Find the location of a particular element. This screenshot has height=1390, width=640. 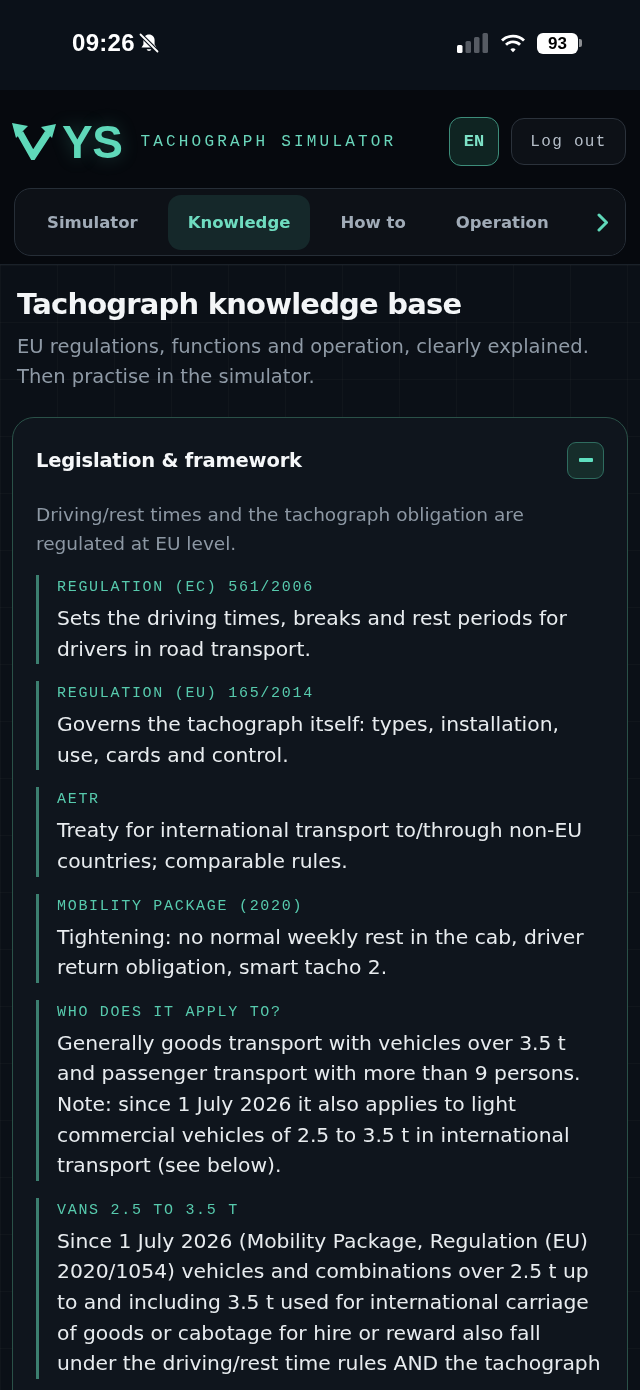

entry-heading: WHO DOES IT APPLY TO? is located at coordinates (170, 1012).